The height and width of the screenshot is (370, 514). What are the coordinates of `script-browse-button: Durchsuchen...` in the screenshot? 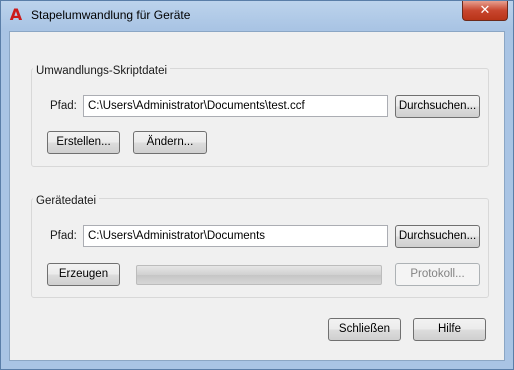 It's located at (437, 106).